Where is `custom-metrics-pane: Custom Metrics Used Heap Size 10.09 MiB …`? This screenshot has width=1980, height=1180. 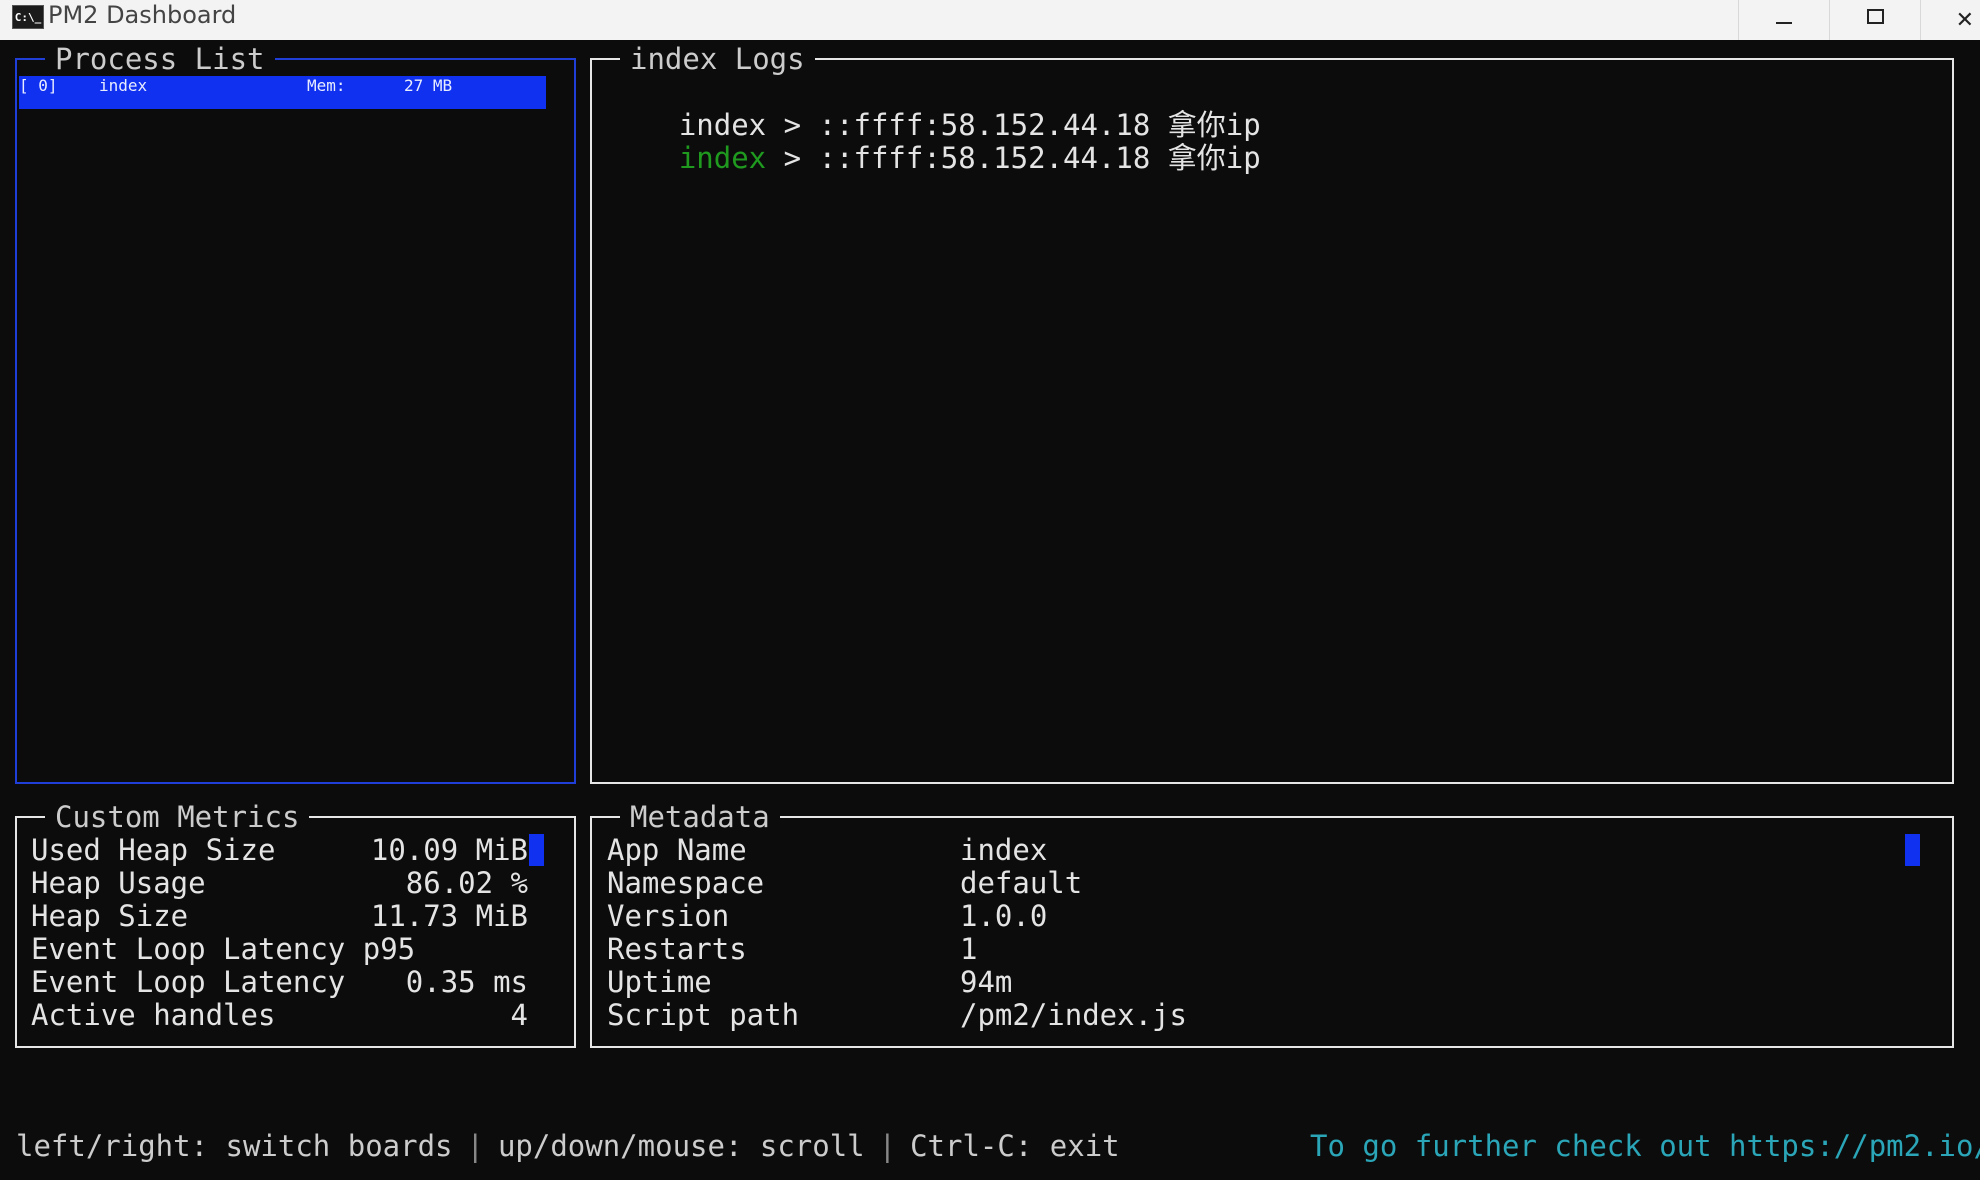 custom-metrics-pane: Custom Metrics Used Heap Size 10.09 MiB … is located at coordinates (295, 924).